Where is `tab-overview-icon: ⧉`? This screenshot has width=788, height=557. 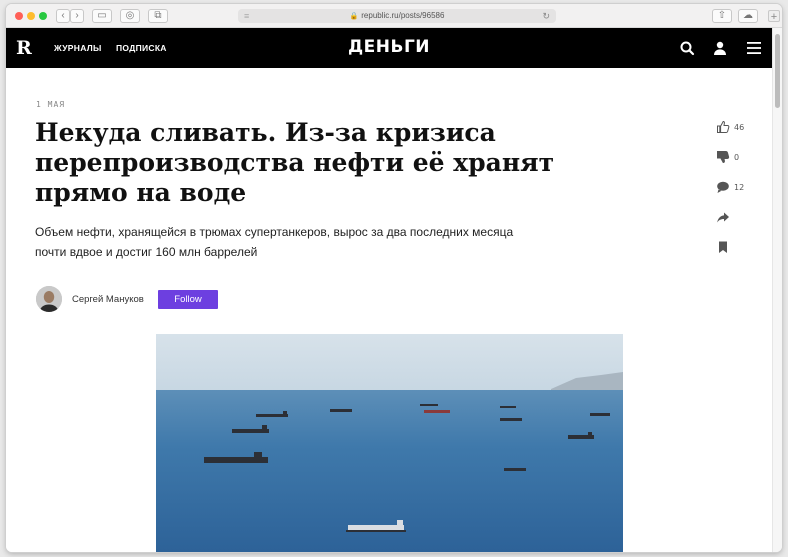 tab-overview-icon: ⧉ is located at coordinates (158, 16).